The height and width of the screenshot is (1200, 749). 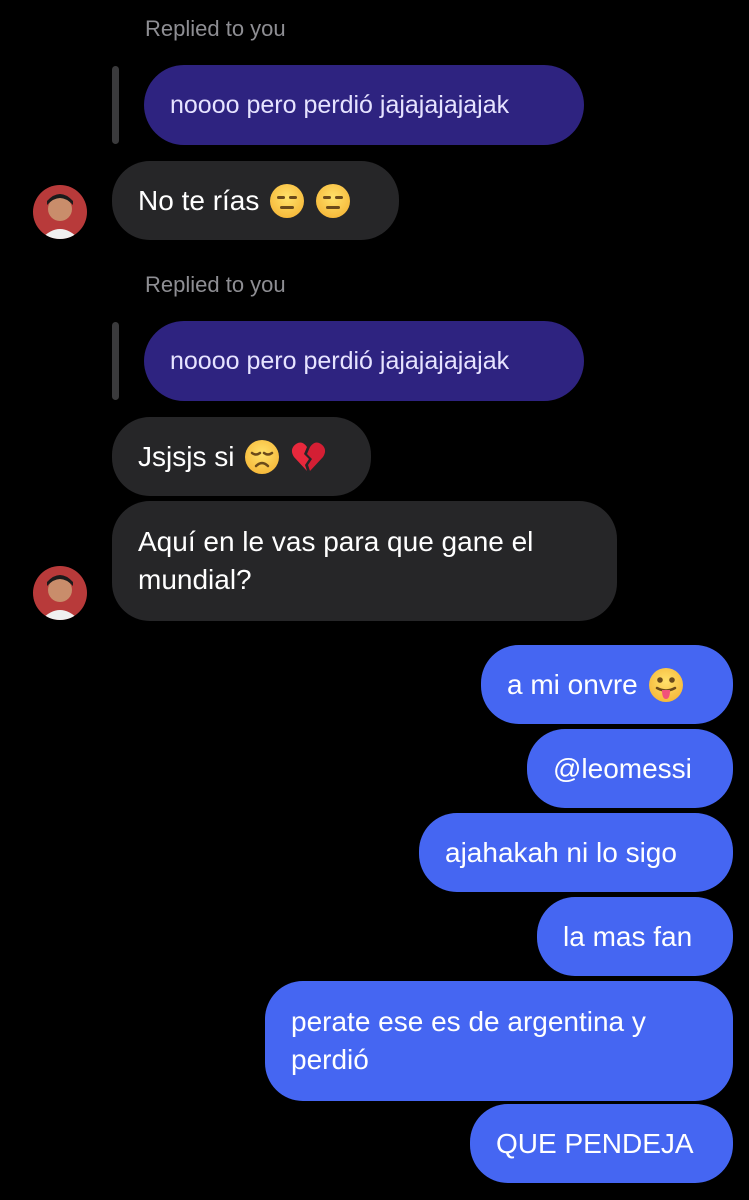 I want to click on message-text-line: perdió, so click(x=330, y=1059).